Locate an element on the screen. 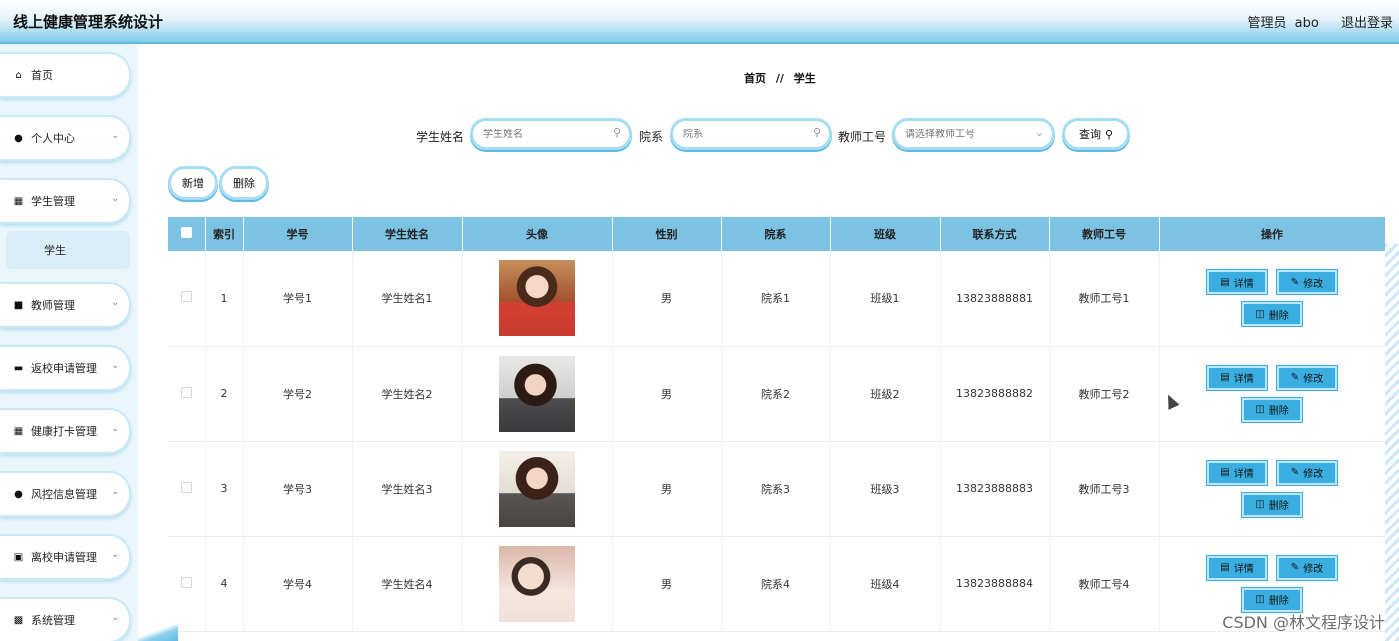 The height and width of the screenshot is (641, 1399). col-header-dept: 院系 is located at coordinates (776, 234).